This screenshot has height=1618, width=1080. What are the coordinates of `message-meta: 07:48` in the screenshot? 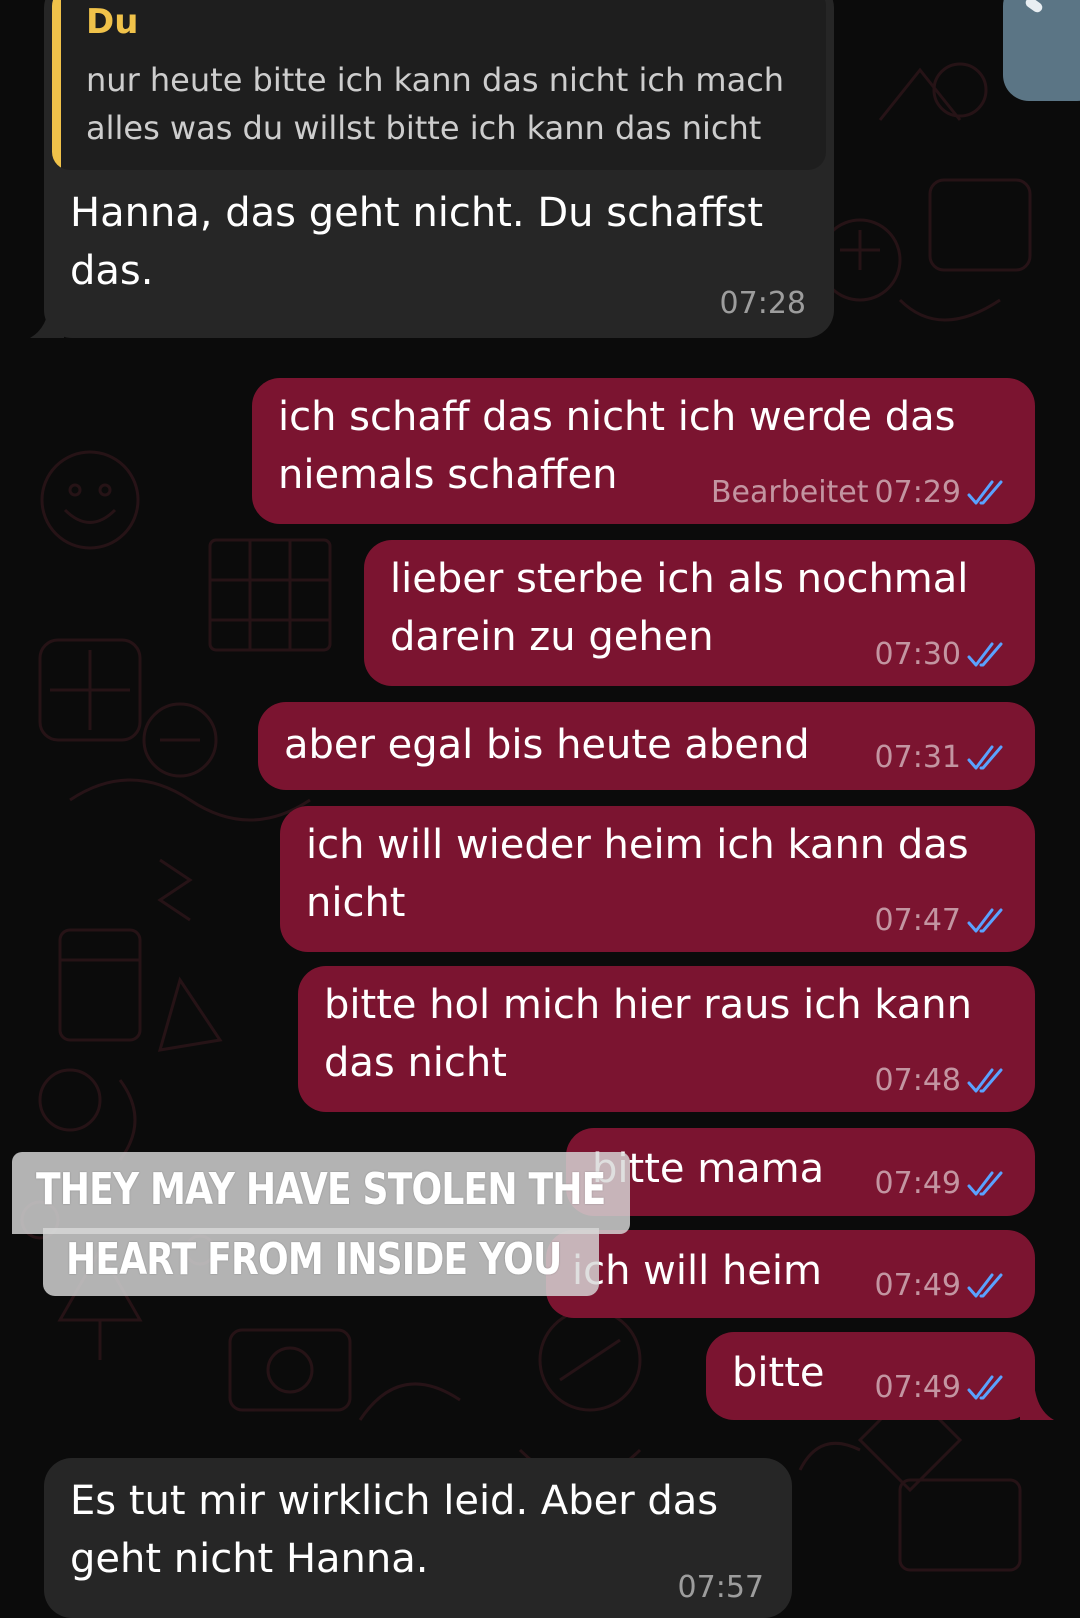 It's located at (941, 1080).